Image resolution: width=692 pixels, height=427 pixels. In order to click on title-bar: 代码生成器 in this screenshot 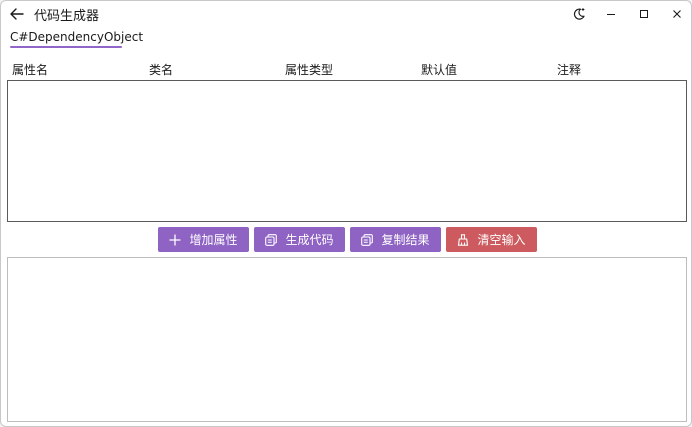, I will do `click(346, 14)`.